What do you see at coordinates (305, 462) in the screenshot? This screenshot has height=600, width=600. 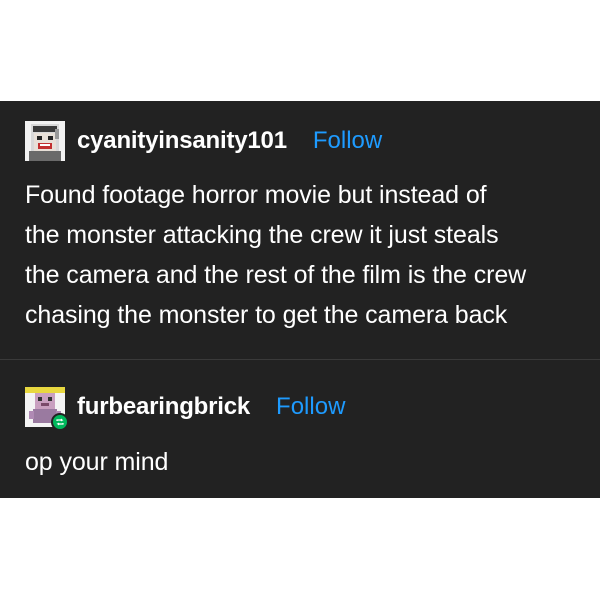 I see `post-body: op your mind` at bounding box center [305, 462].